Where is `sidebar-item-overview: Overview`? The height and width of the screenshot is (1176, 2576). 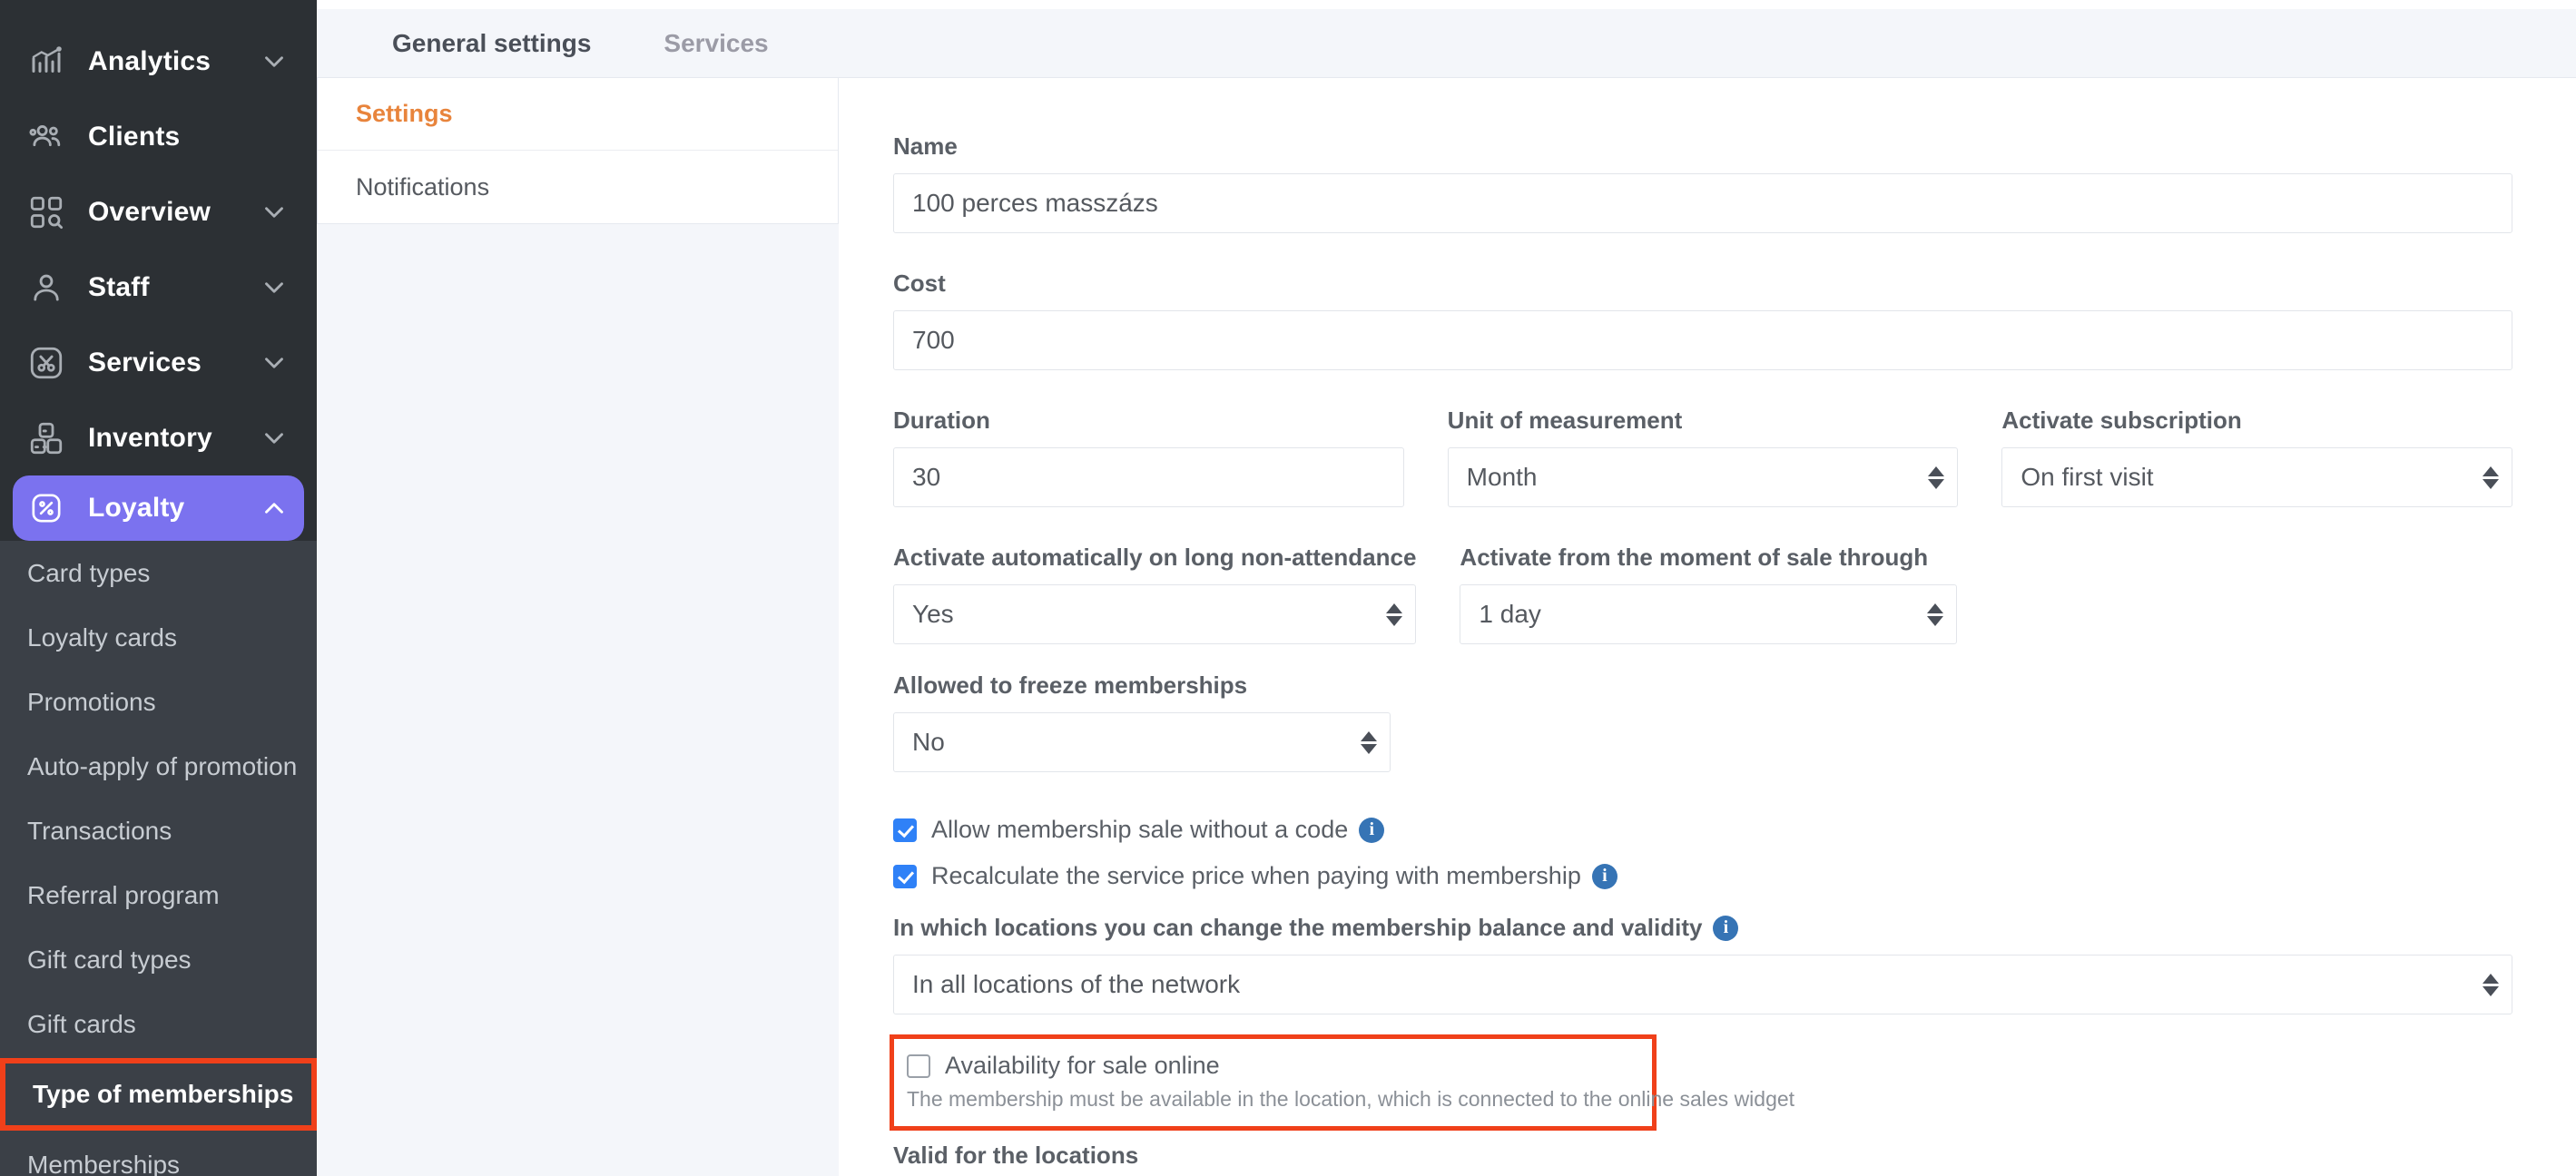 sidebar-item-overview: Overview is located at coordinates (158, 212).